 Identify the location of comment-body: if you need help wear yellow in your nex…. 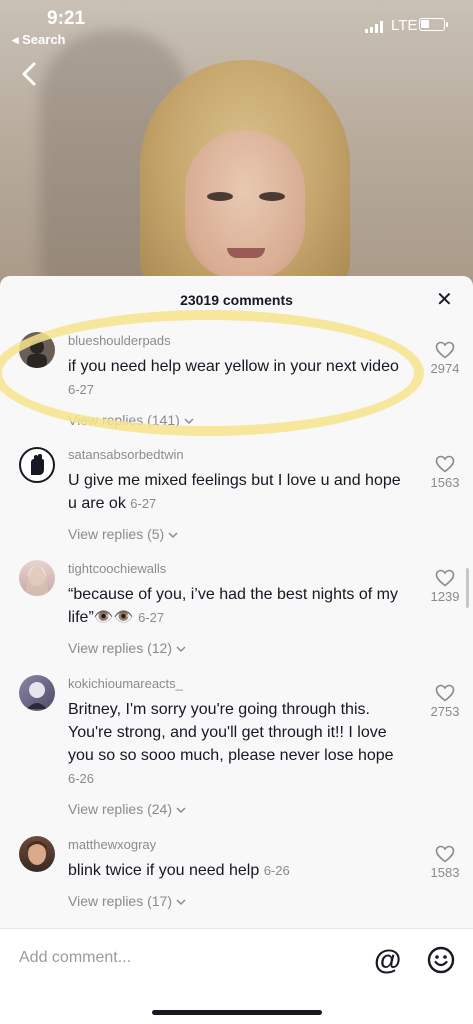
(233, 366).